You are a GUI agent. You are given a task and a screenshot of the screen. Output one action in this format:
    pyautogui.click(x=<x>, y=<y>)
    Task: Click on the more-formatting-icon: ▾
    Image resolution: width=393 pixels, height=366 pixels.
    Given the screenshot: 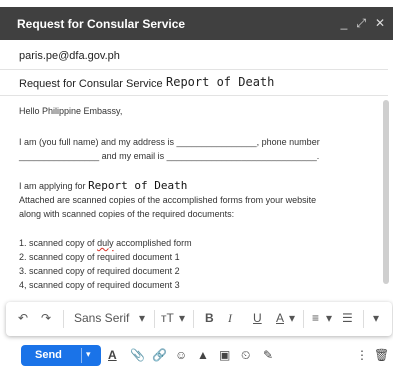 What is the action you would take?
    pyautogui.click(x=376, y=318)
    